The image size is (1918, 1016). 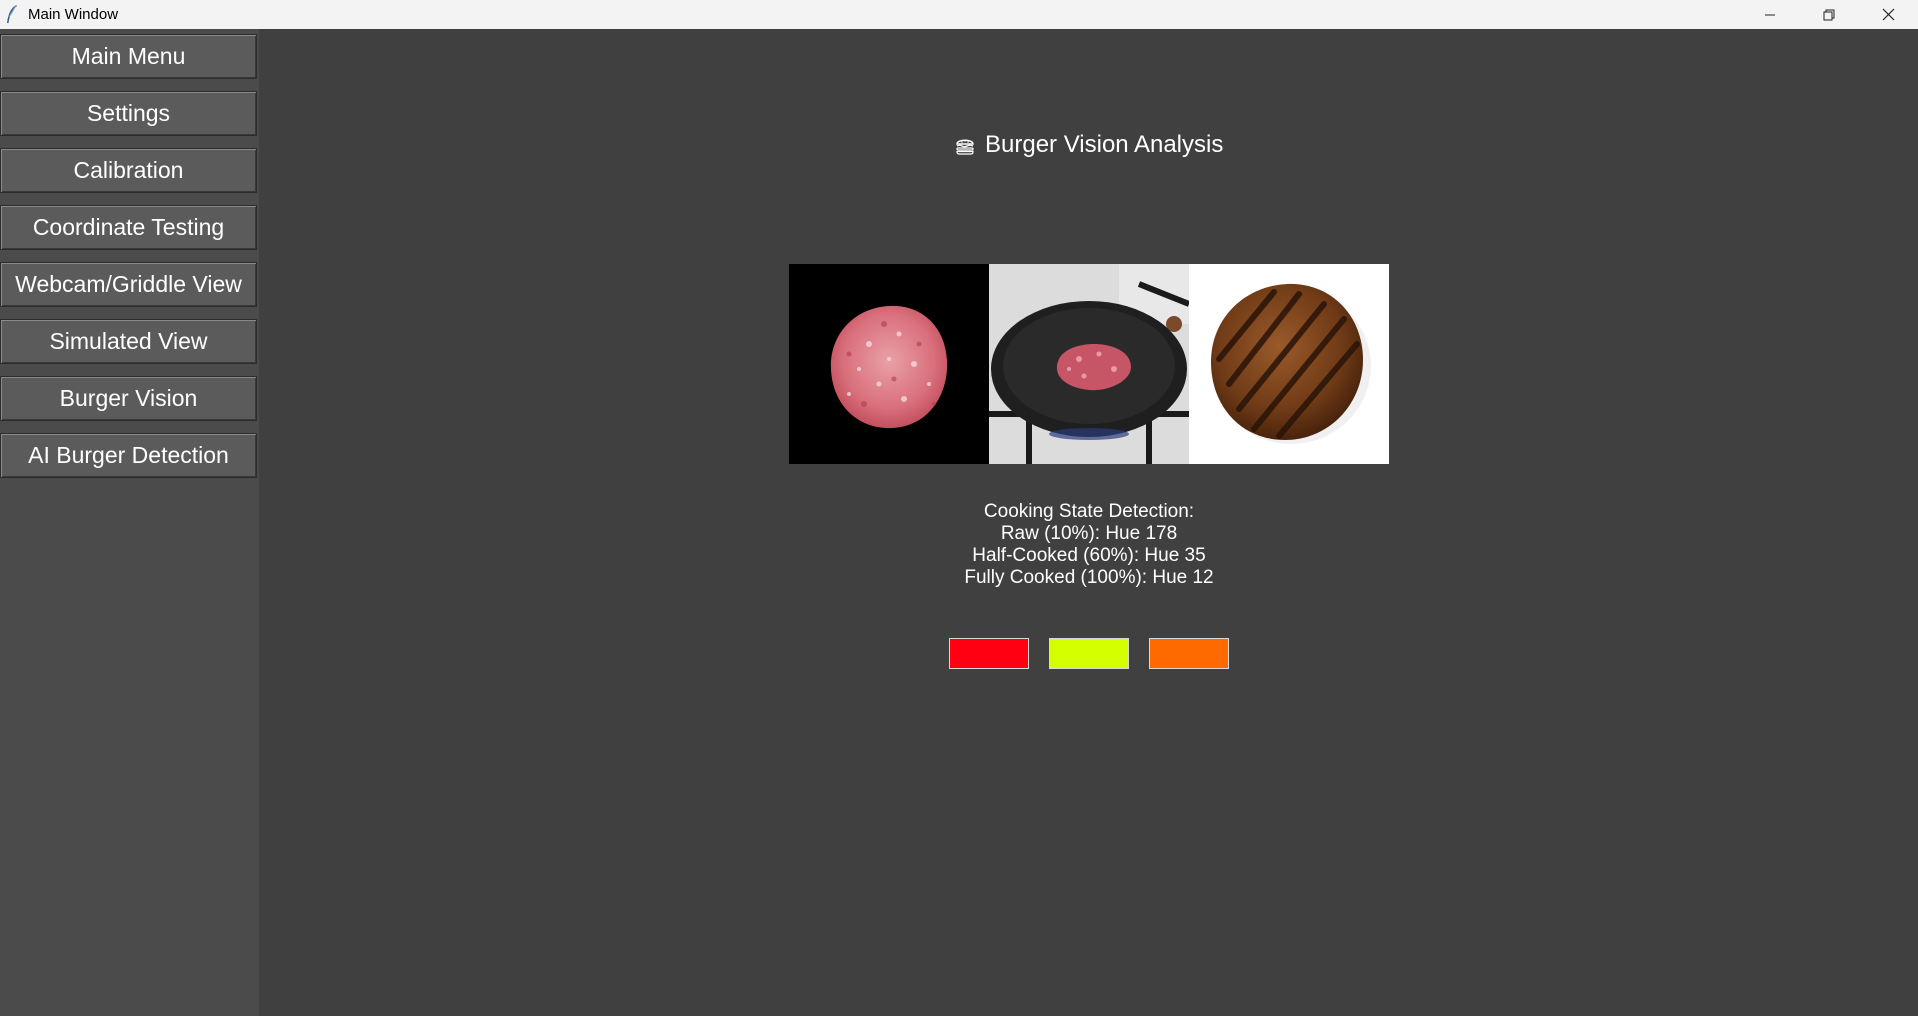 I want to click on title-bar: Main Window, so click(x=959, y=14).